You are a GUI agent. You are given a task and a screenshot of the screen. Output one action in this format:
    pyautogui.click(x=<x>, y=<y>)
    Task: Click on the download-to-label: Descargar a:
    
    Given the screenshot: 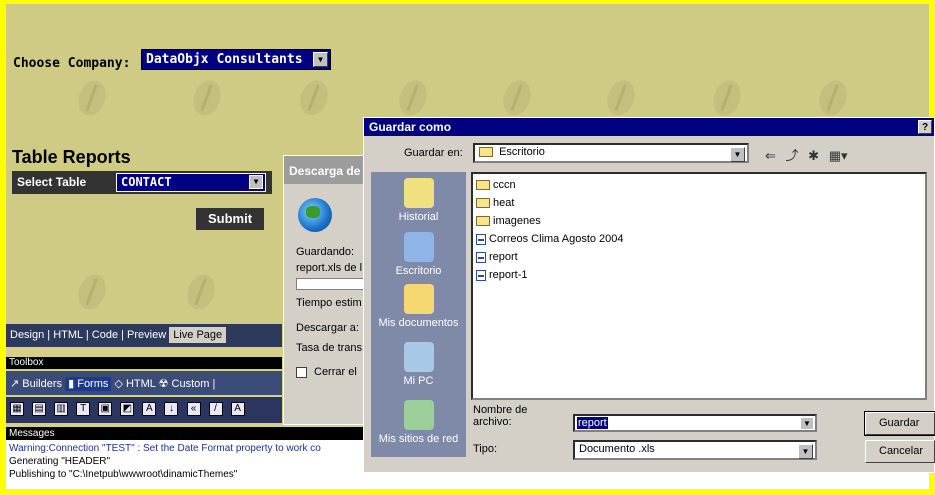 What is the action you would take?
    pyautogui.click(x=327, y=328)
    